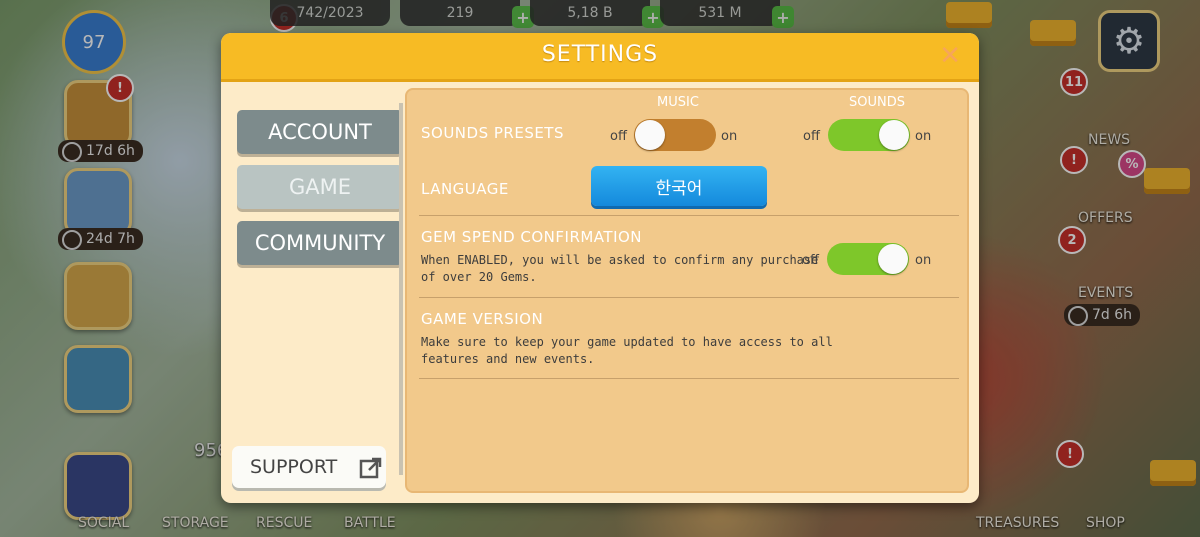 The height and width of the screenshot is (537, 1200). I want to click on support-label: SUPPORT, so click(294, 467).